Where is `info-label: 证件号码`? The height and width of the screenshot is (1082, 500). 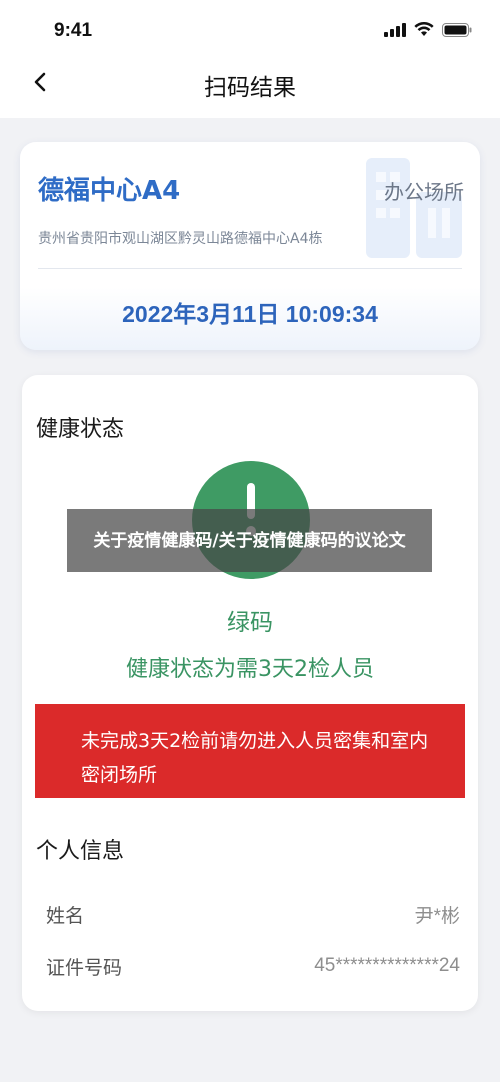
info-label: 证件号码 is located at coordinates (84, 967).